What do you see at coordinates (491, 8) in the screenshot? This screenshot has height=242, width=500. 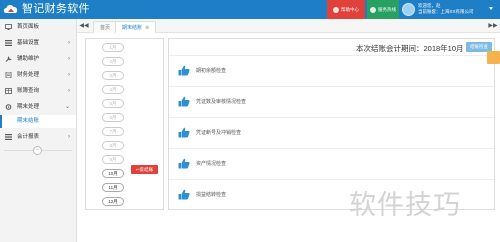 I see `chevron-down-icon` at bounding box center [491, 8].